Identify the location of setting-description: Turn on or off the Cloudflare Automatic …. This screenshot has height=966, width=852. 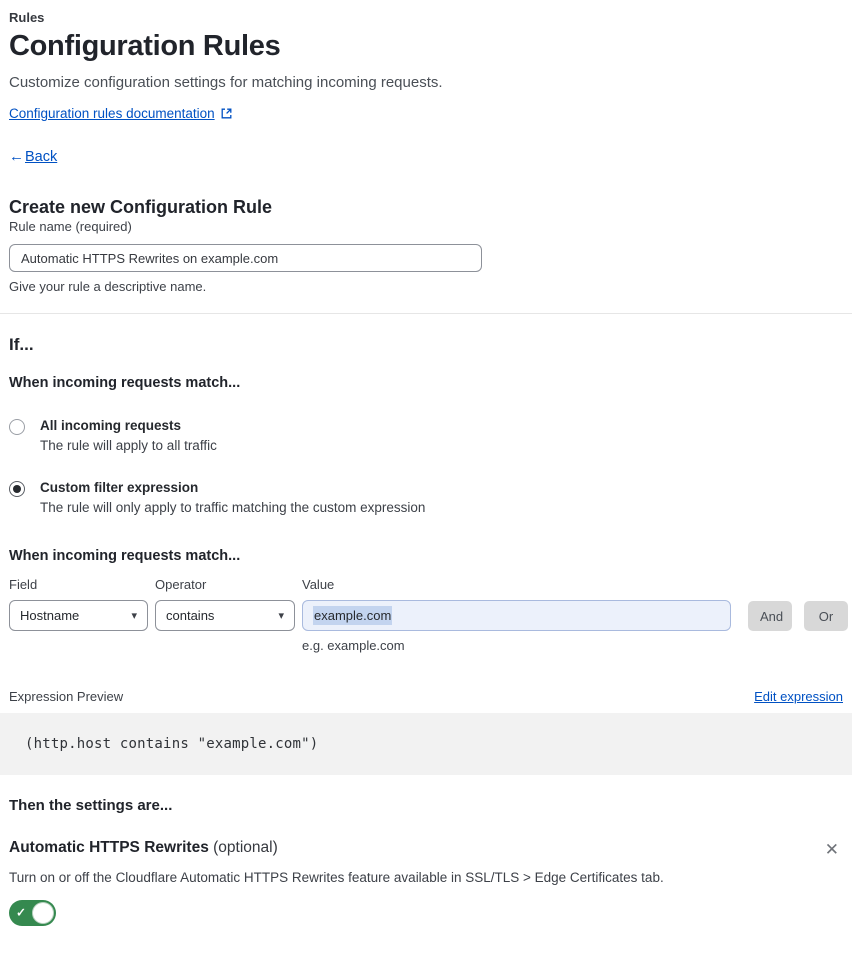
(336, 877).